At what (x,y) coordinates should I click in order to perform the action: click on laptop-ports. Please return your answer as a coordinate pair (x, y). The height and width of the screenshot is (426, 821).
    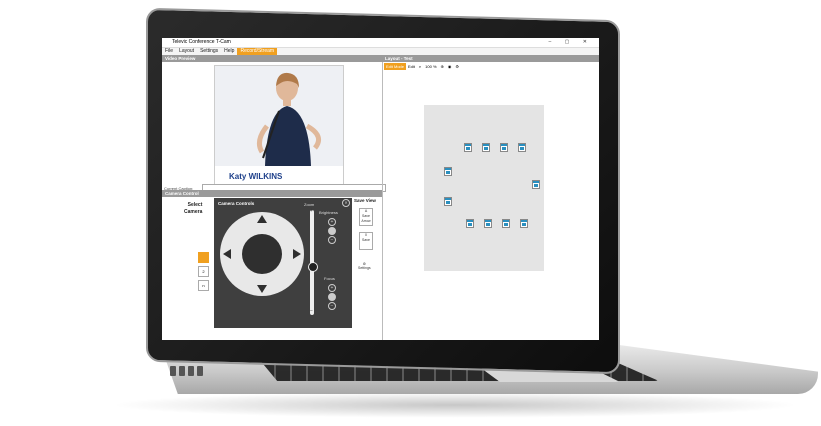
    Looking at the image, I should click on (192, 371).